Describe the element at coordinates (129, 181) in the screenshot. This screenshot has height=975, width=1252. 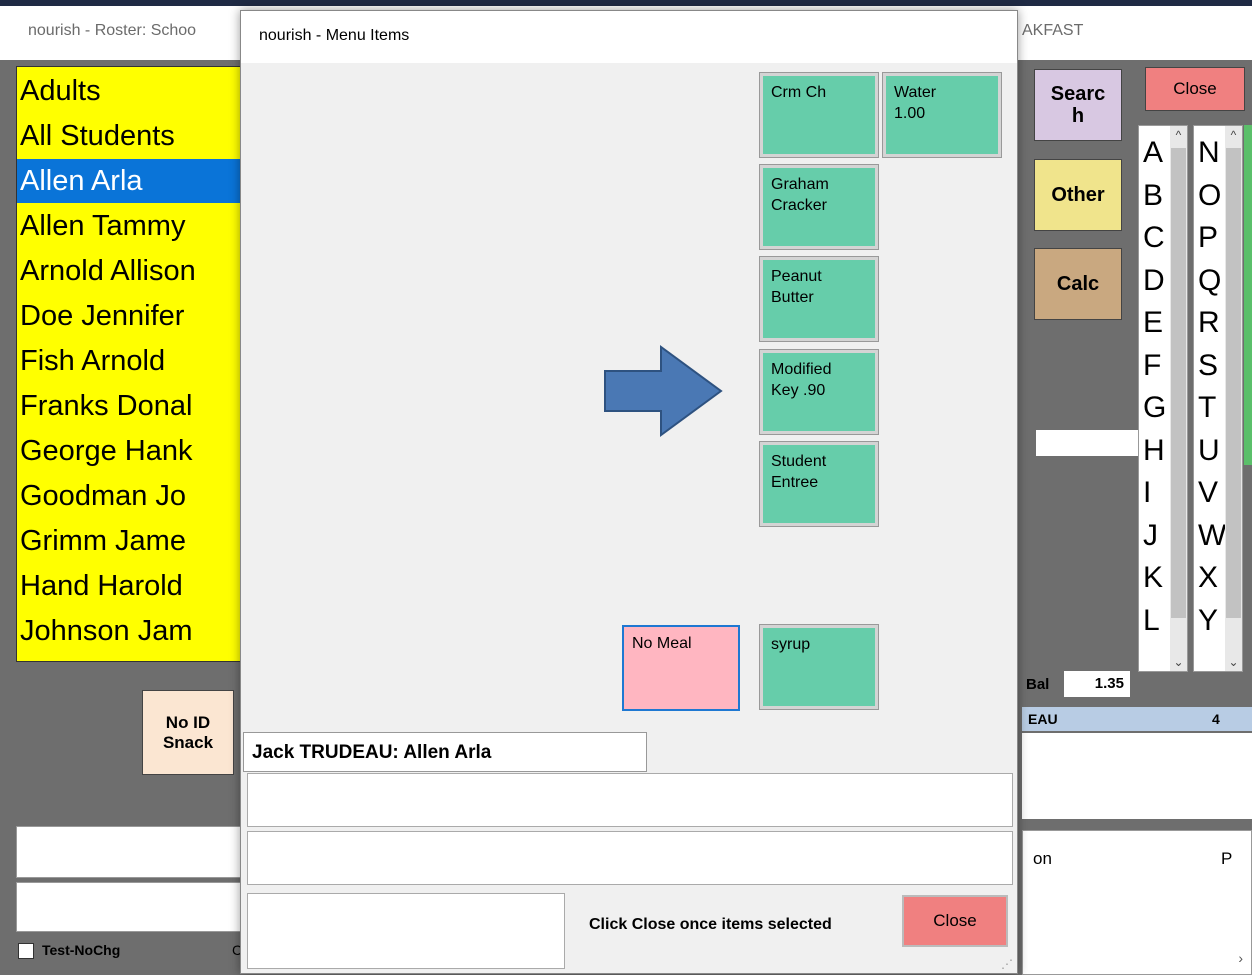
I see `roster-item: Allen Arla` at that location.